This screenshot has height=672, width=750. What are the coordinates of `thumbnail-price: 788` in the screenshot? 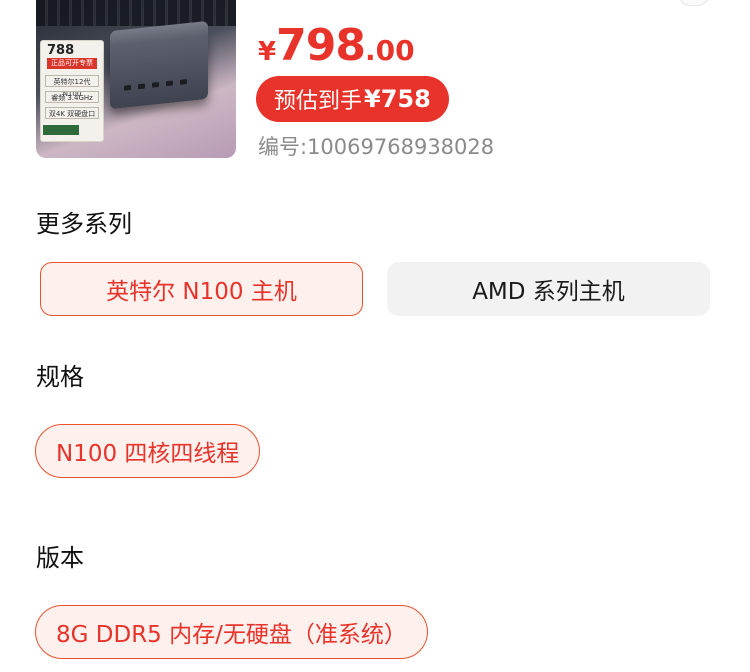 It's located at (61, 50).